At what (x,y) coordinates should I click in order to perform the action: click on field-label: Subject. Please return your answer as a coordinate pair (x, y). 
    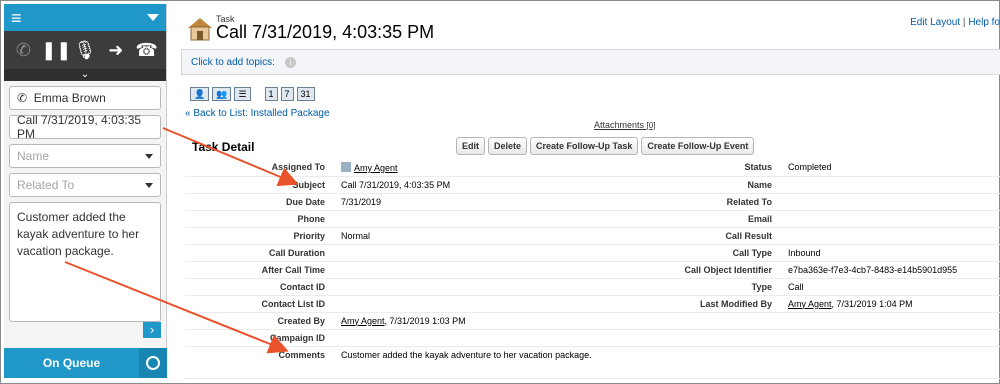
    Looking at the image, I should click on (261, 185).